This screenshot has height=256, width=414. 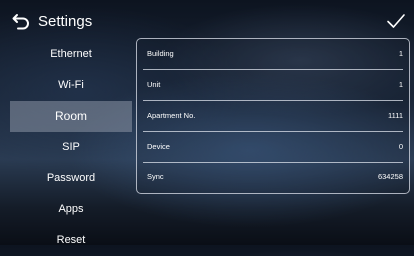 I want to click on back-arrow-icon, so click(x=21, y=21).